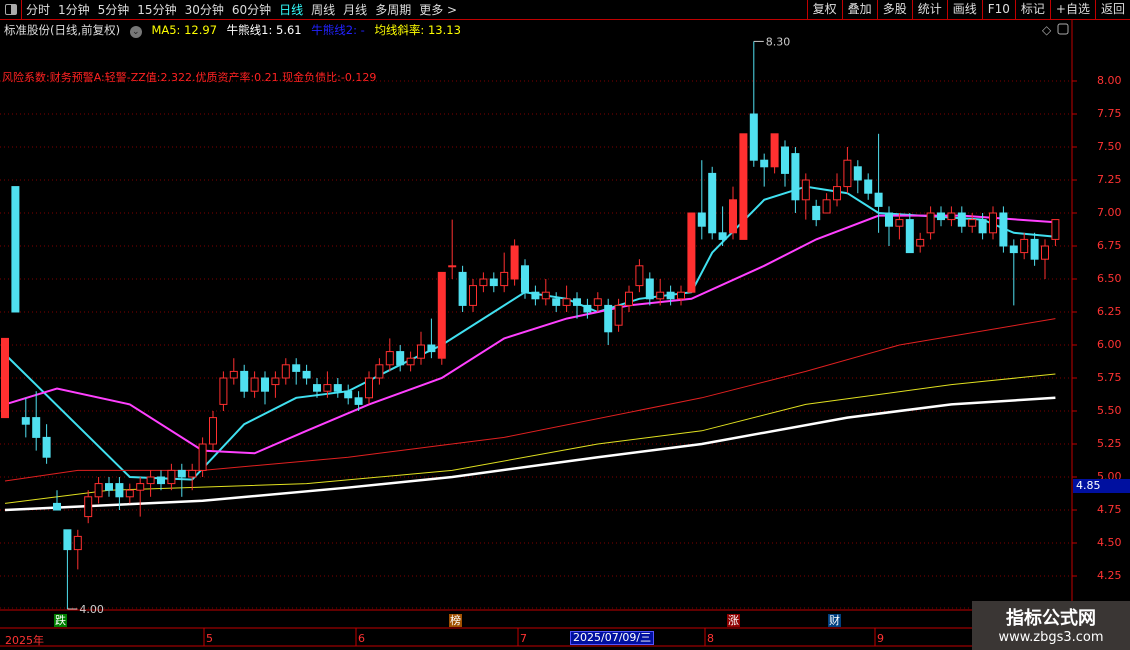  Describe the element at coordinates (1051, 637) in the screenshot. I see `watermark-url: www.zbgs3.com` at that location.